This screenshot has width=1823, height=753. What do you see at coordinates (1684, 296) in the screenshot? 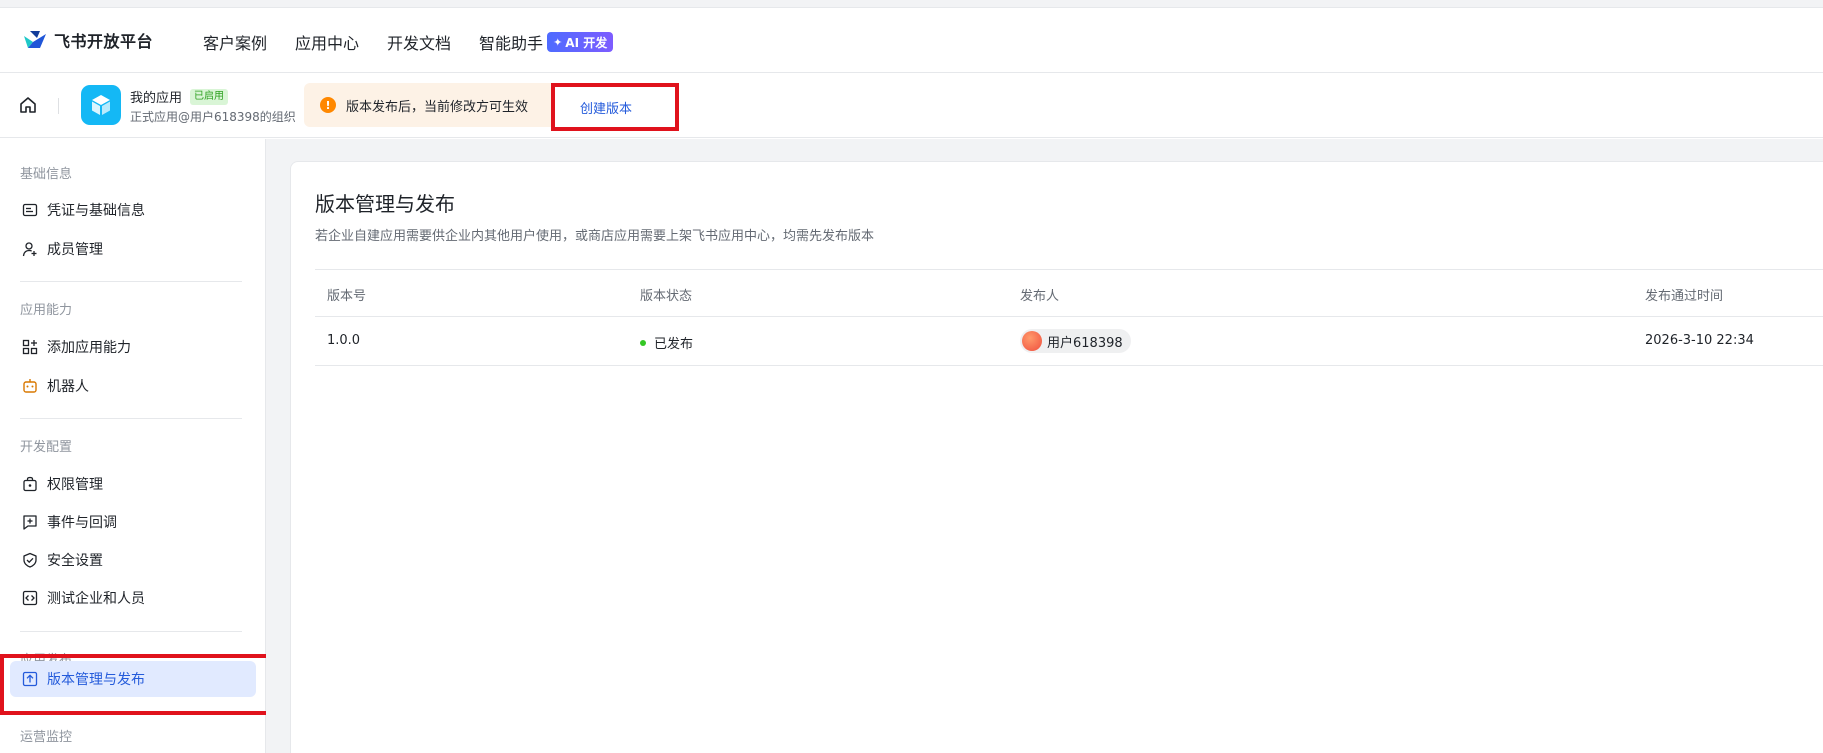
I see `col-approved-time: 发布通过时间` at bounding box center [1684, 296].